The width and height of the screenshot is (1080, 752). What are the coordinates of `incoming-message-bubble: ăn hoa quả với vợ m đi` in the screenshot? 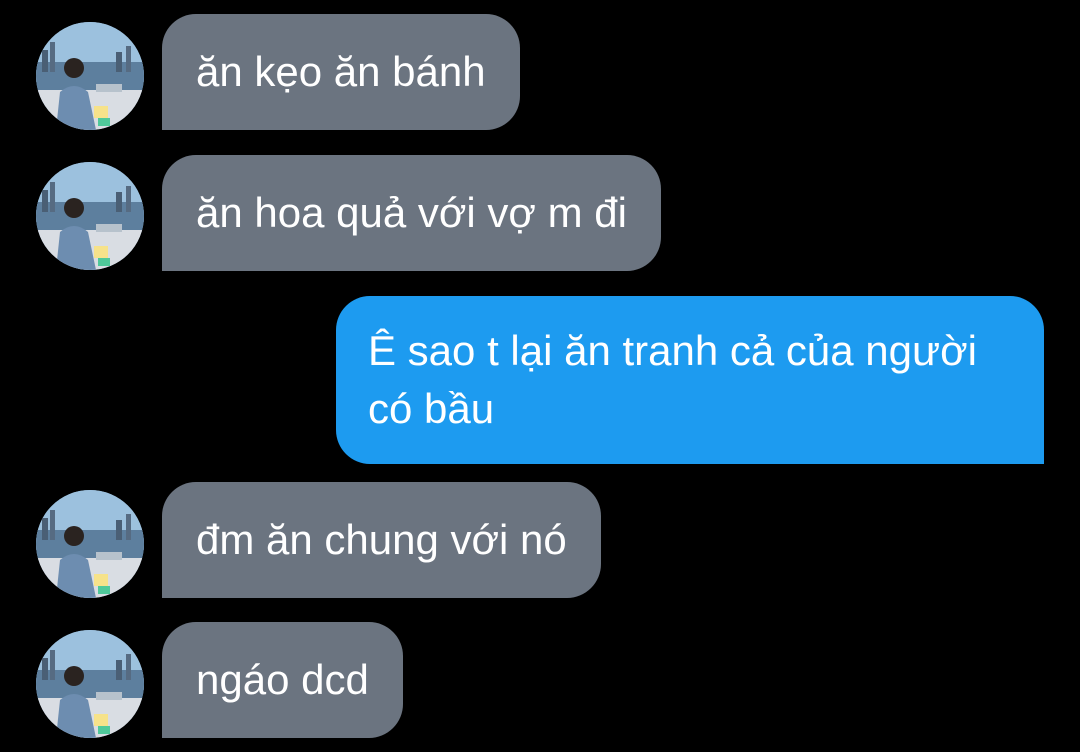 It's located at (411, 213).